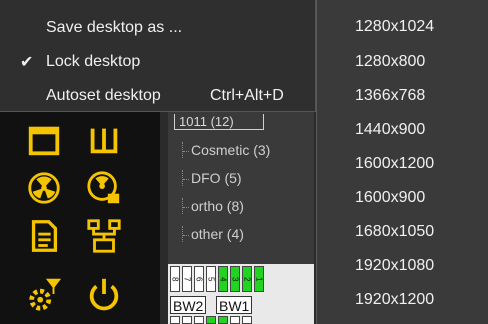  What do you see at coordinates (211, 279) in the screenshot?
I see `tooth-cell-5: 5` at bounding box center [211, 279].